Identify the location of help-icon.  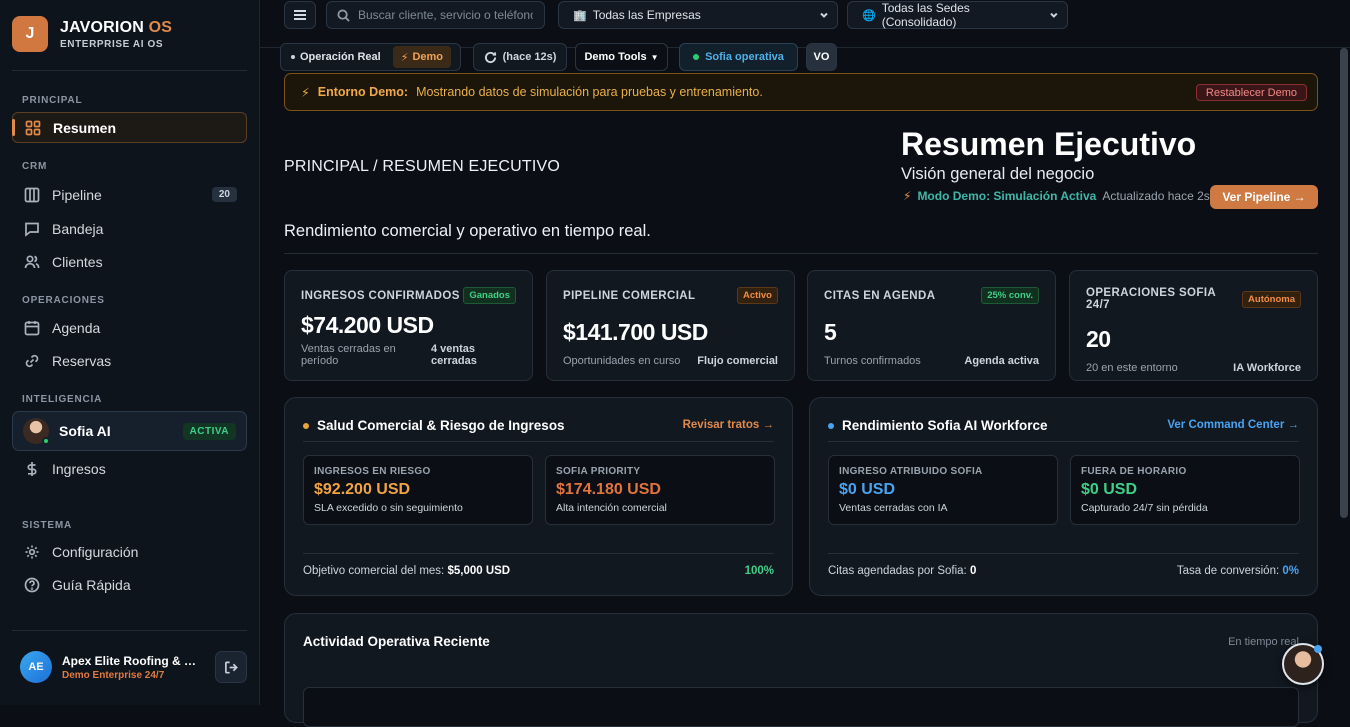
(32, 584).